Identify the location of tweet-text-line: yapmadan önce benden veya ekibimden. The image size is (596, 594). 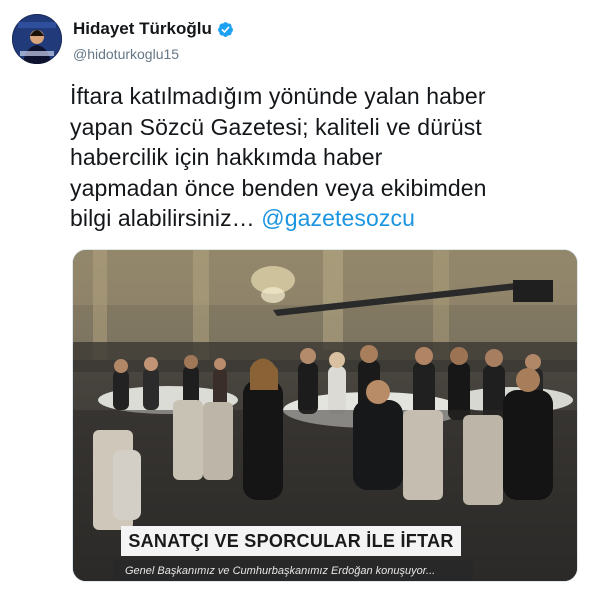
(278, 187).